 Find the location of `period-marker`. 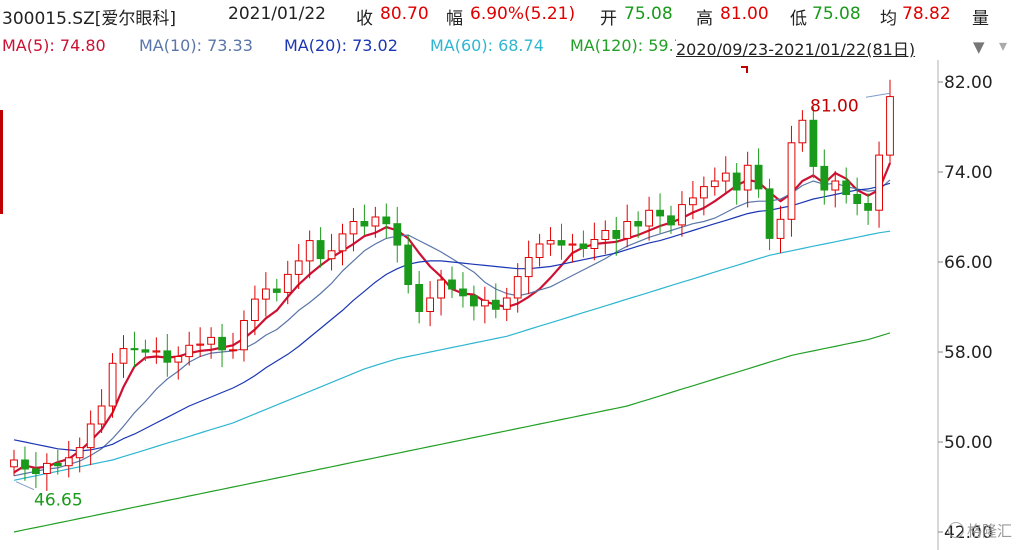

period-marker is located at coordinates (744, 69).